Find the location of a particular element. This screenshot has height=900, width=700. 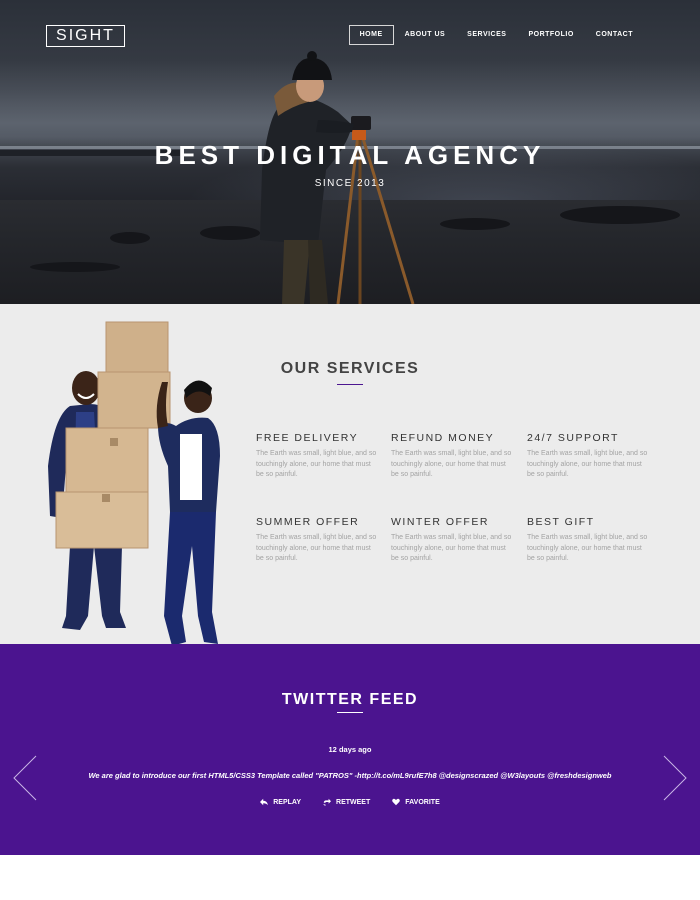

page-bottom is located at coordinates (350, 877).